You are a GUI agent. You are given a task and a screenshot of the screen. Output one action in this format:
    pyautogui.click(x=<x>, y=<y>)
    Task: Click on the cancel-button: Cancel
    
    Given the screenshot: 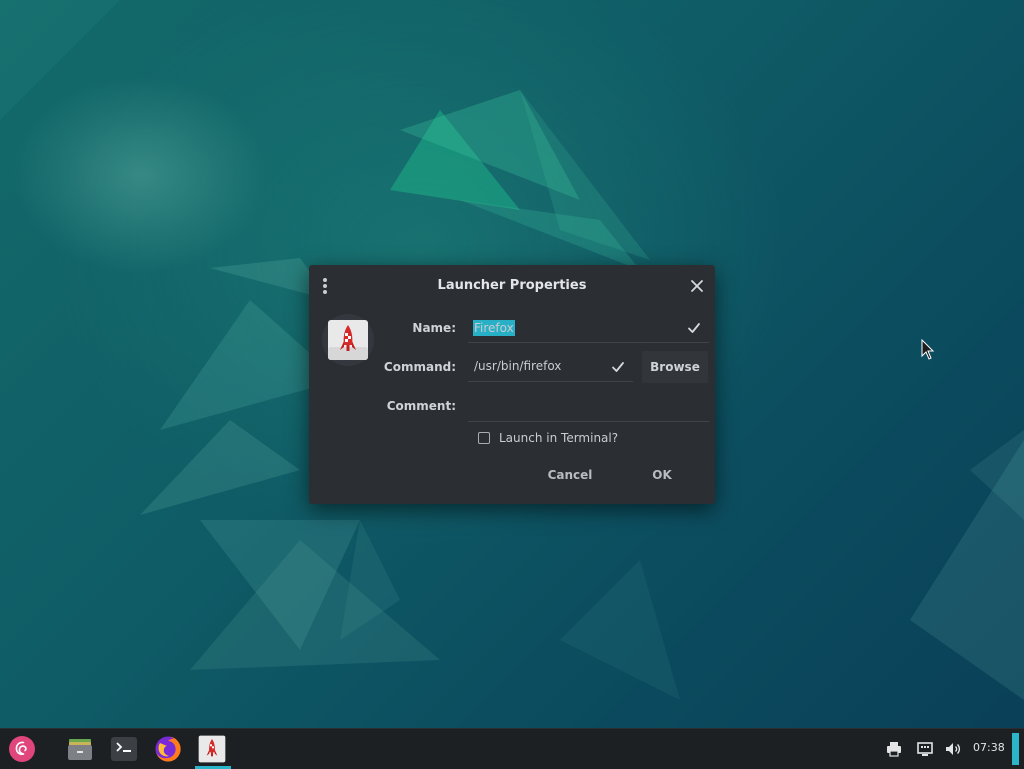 What is the action you would take?
    pyautogui.click(x=570, y=475)
    